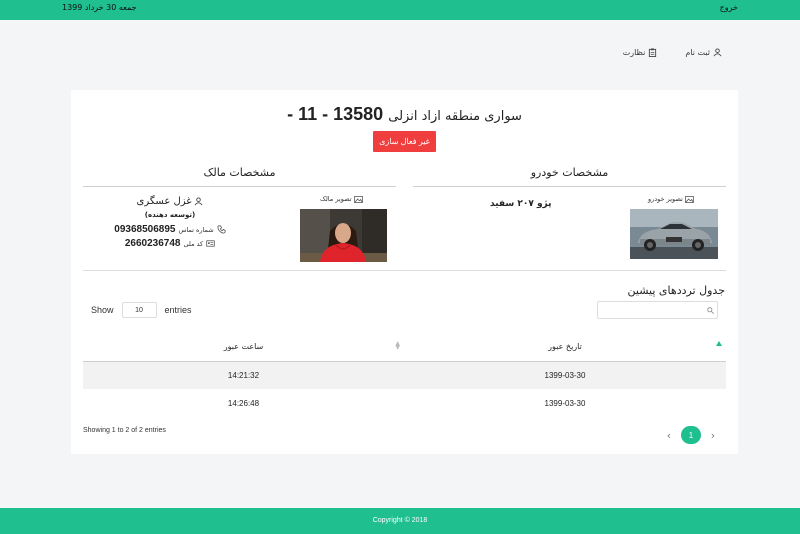 This screenshot has height=534, width=800. I want to click on table-row: 14:26:48 1399-03-30, so click(404, 403).